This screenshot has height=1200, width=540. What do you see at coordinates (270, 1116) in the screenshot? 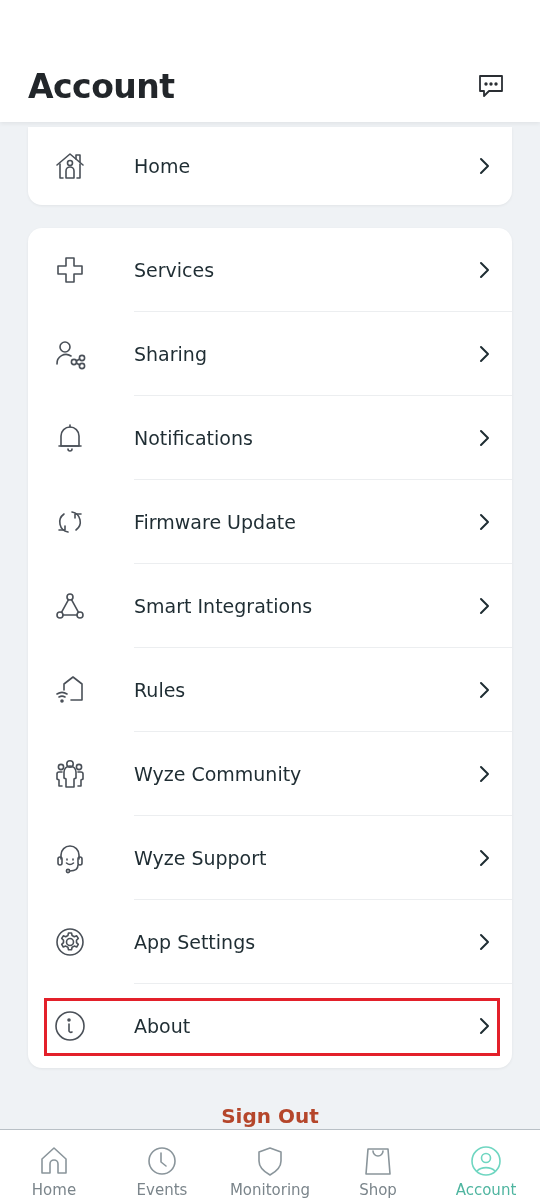
I see `sign-out-link: Sign Out` at bounding box center [270, 1116].